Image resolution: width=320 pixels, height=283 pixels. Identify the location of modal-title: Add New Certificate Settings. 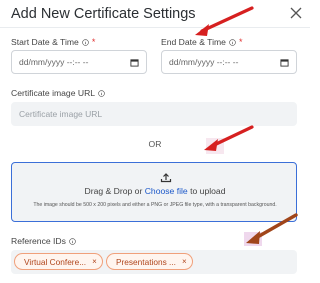
(103, 14).